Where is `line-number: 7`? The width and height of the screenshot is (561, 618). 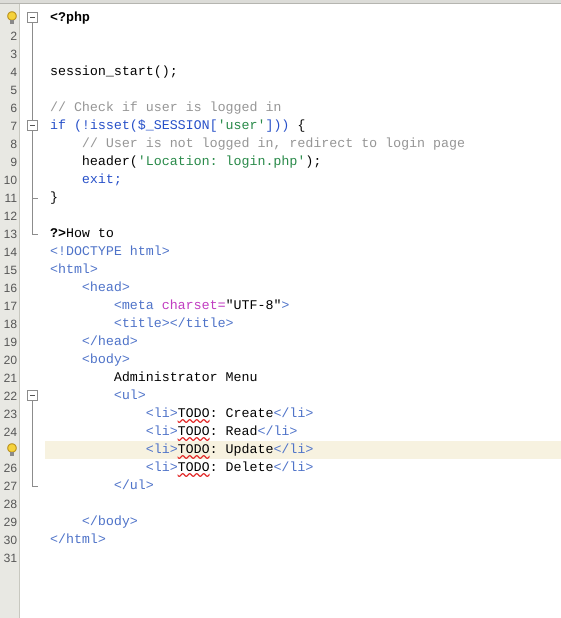 line-number: 7 is located at coordinates (13, 126).